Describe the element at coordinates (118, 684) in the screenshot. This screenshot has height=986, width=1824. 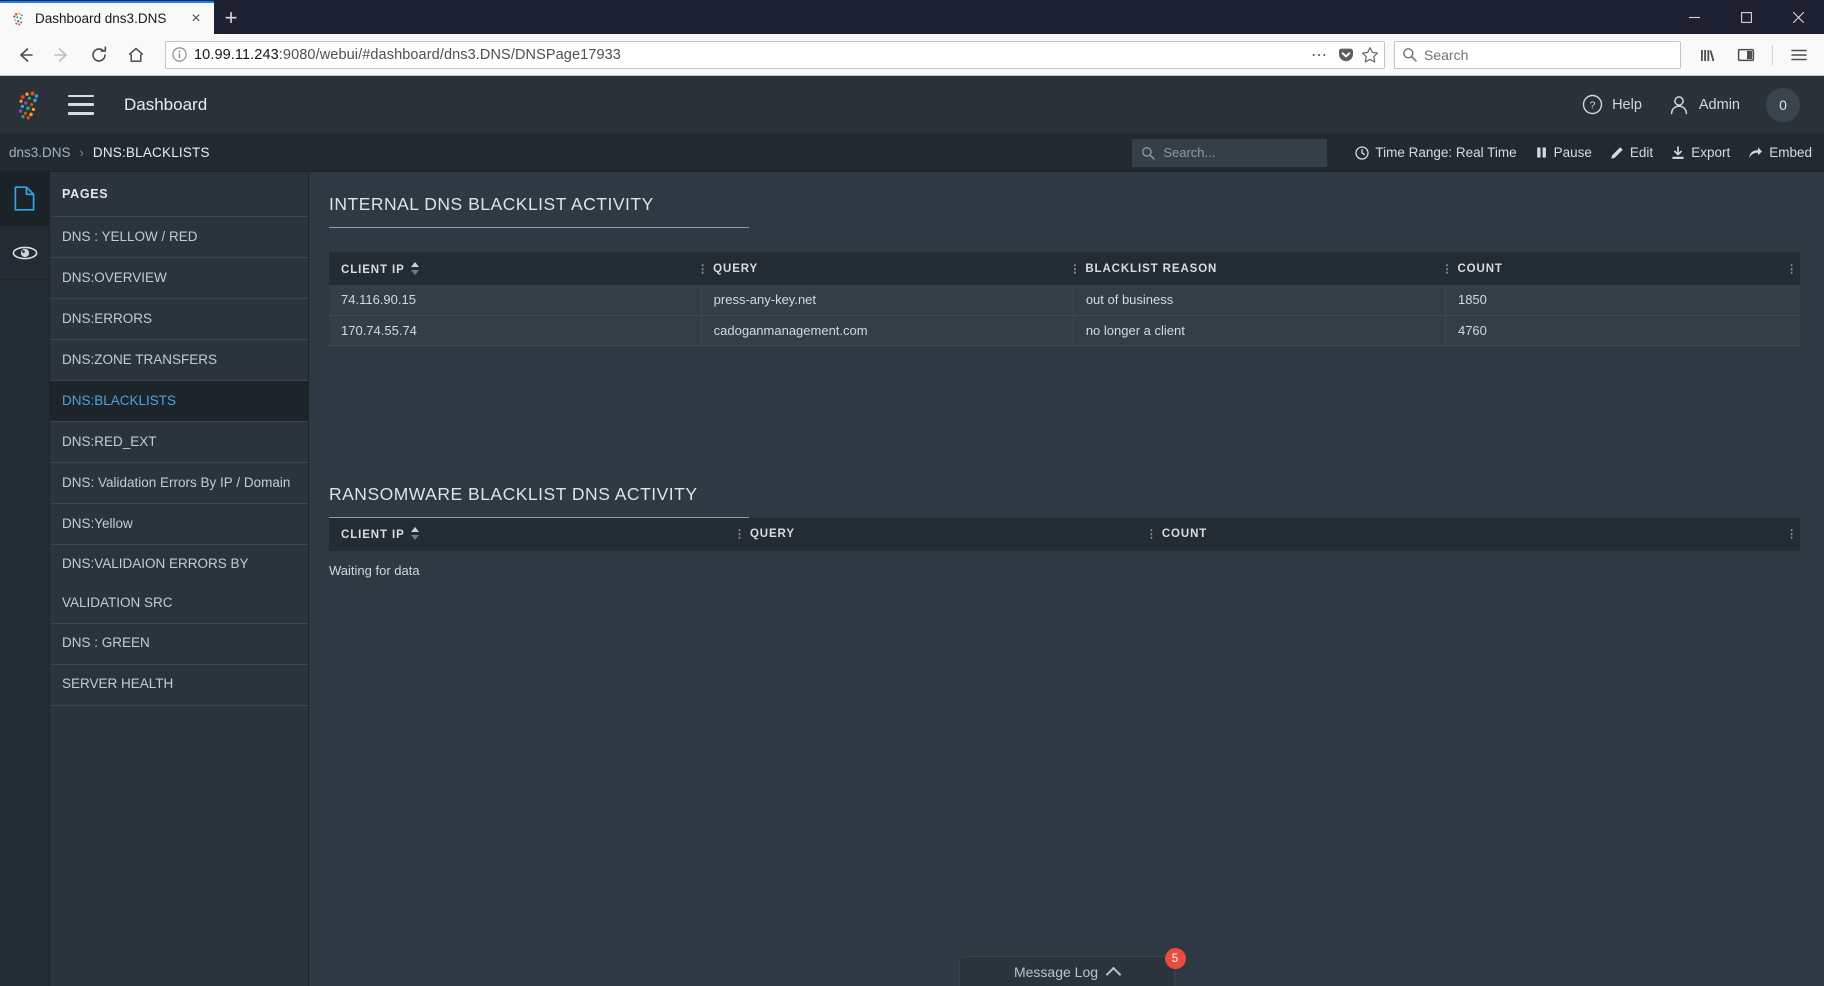
I see `sidebar-item-label: SERVER HEALTH` at that location.